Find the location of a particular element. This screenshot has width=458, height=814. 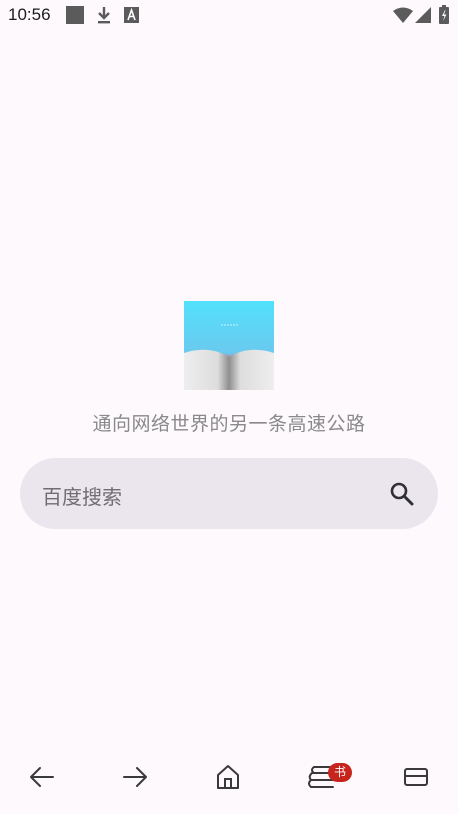

arrow-left-icon is located at coordinates (42, 779).